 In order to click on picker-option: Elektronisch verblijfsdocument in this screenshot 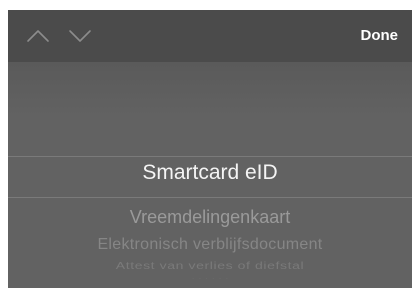, I will do `click(210, 245)`.